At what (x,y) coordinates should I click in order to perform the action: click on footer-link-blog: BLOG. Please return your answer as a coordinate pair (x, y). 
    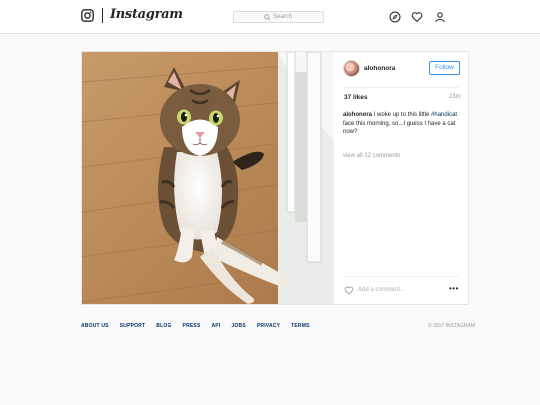
    Looking at the image, I should click on (163, 326).